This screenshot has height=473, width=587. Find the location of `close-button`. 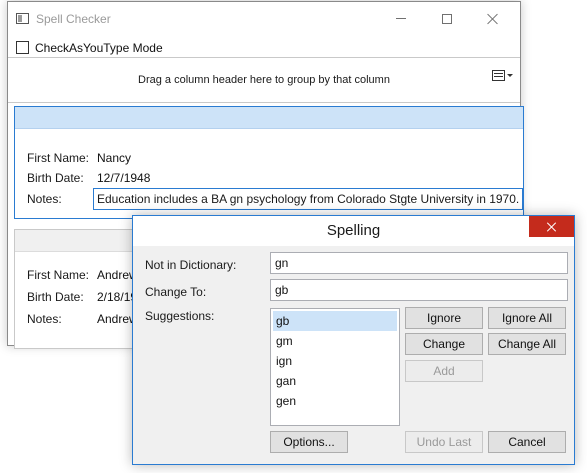

close-button is located at coordinates (493, 18).